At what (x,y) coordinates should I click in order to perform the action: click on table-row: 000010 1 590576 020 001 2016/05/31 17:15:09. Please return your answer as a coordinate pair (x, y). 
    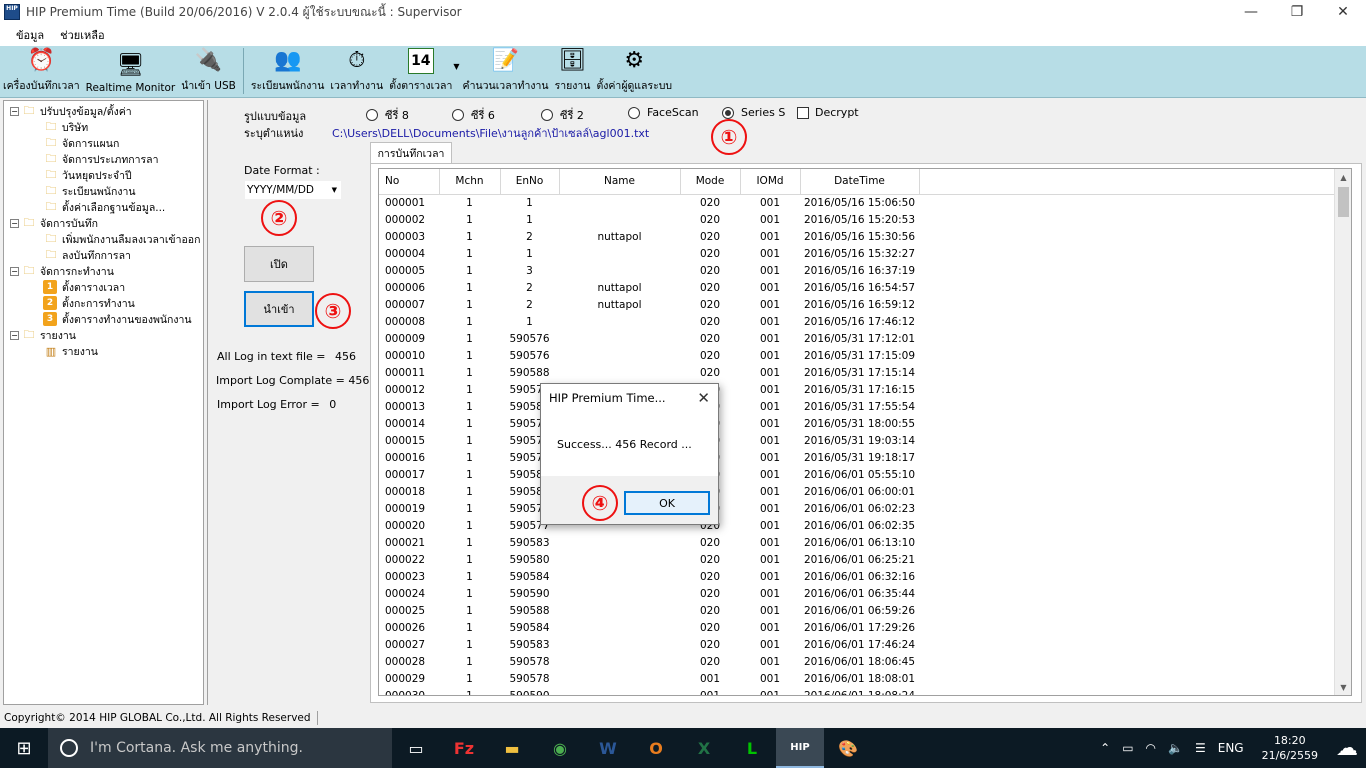
    Looking at the image, I should click on (859, 355).